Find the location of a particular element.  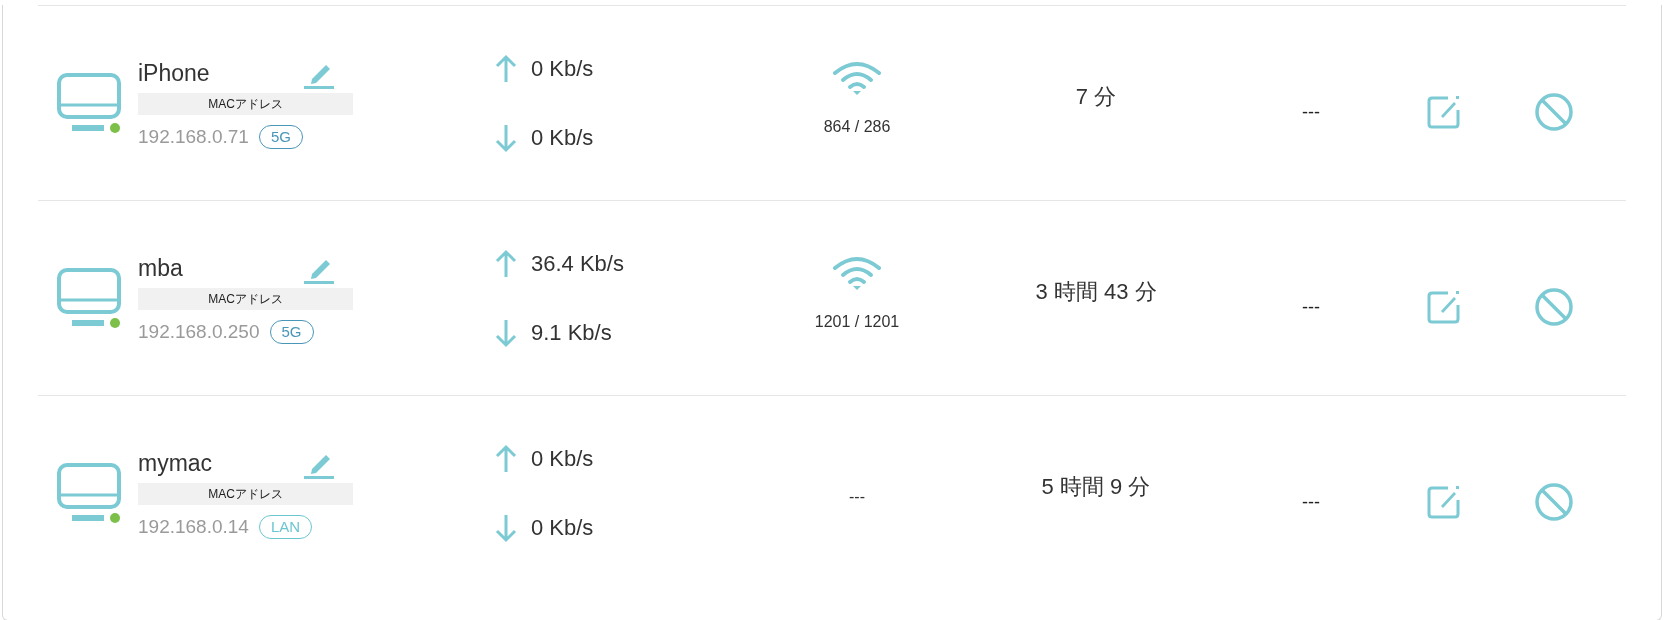

device-name: iPhone is located at coordinates (174, 72).